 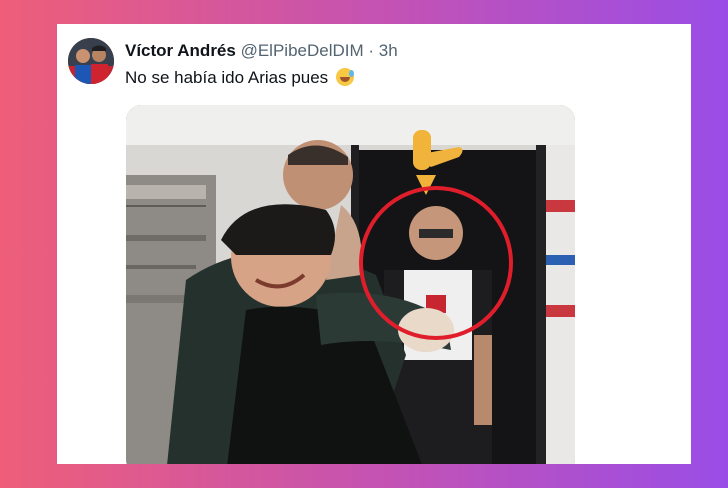 What do you see at coordinates (180, 50) in the screenshot?
I see `author-name: Víctor Andrés` at bounding box center [180, 50].